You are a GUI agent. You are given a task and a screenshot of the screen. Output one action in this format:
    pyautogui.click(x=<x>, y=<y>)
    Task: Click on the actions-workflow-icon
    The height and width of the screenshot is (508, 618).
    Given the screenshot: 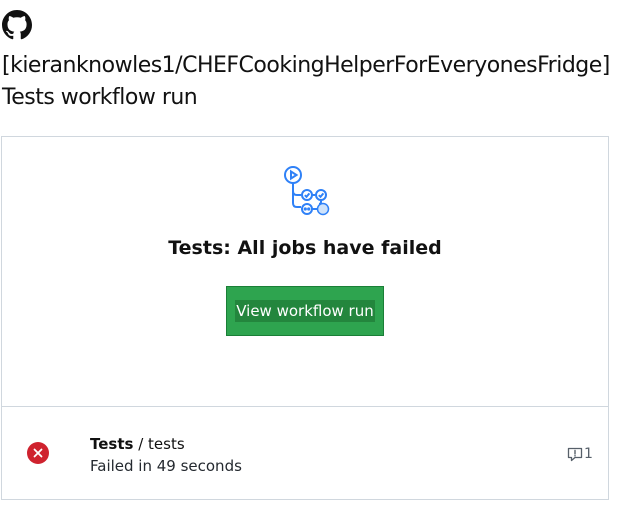 What is the action you would take?
    pyautogui.click(x=307, y=191)
    